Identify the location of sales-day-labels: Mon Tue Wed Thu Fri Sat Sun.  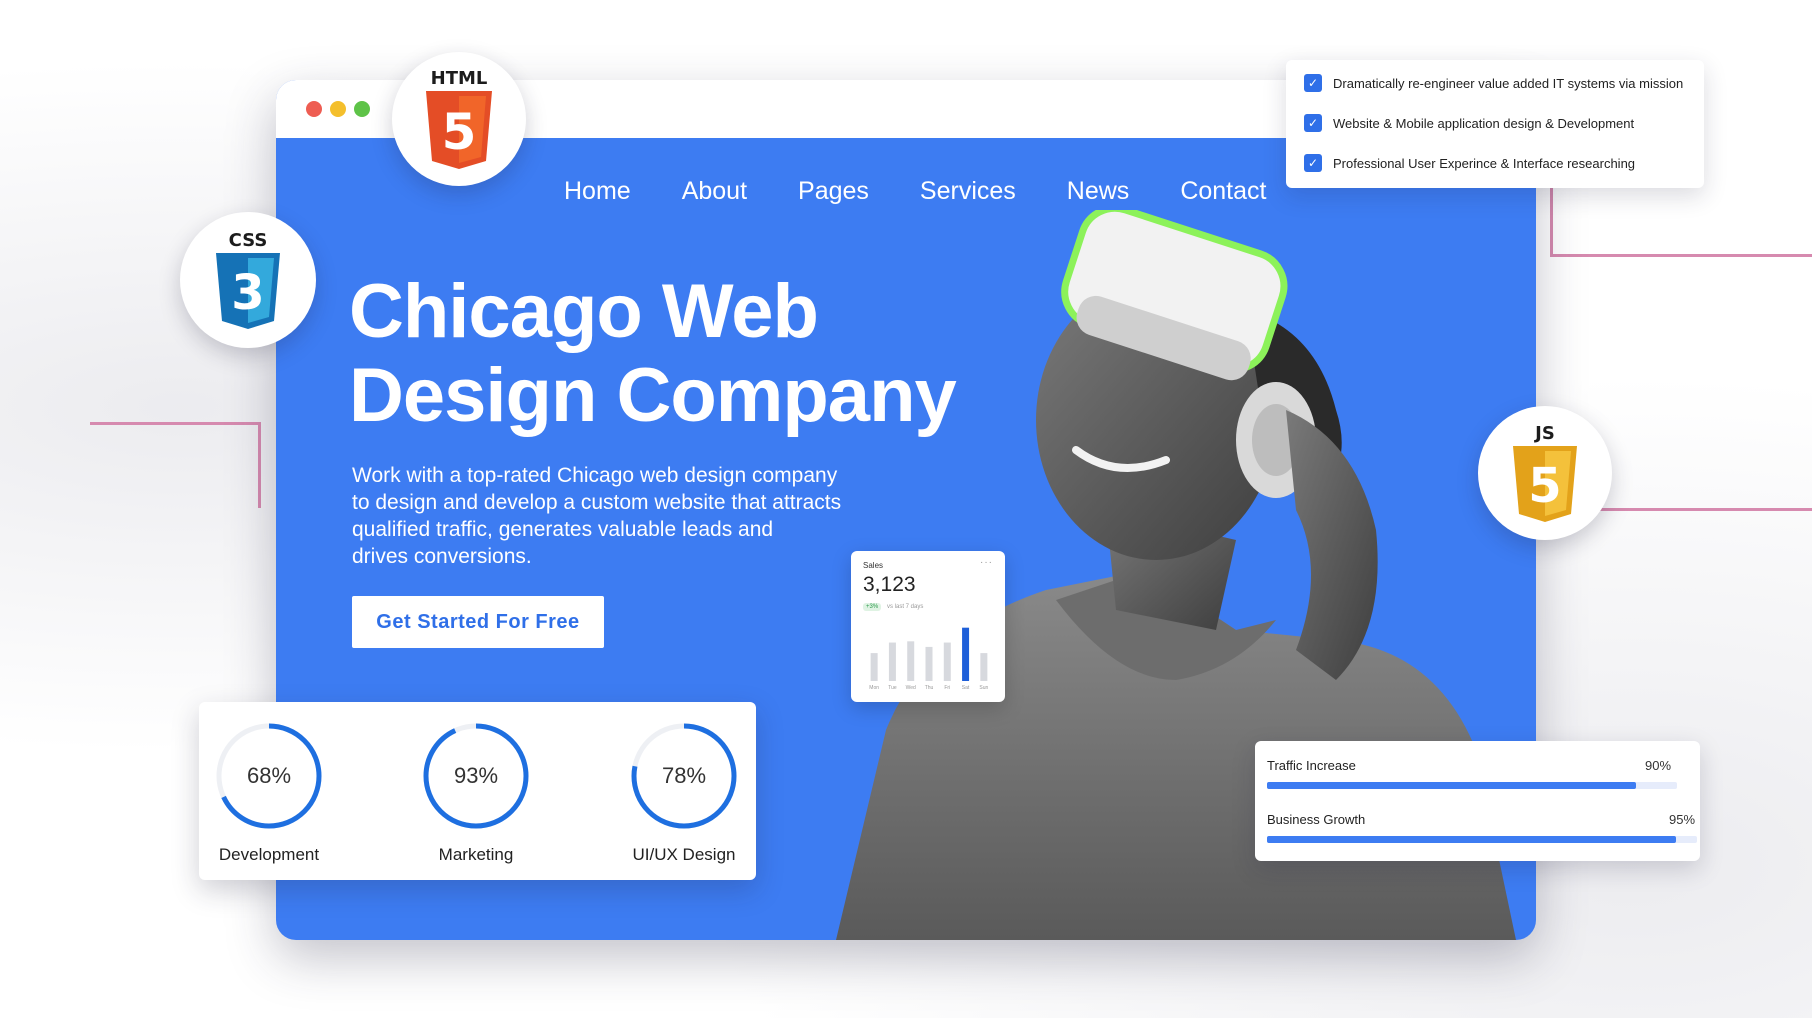
(929, 689).